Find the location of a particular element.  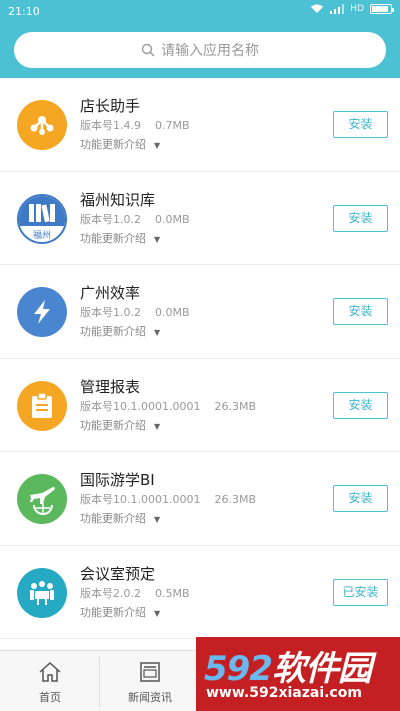

watermark-title: 592软件园 is located at coordinates (288, 665).